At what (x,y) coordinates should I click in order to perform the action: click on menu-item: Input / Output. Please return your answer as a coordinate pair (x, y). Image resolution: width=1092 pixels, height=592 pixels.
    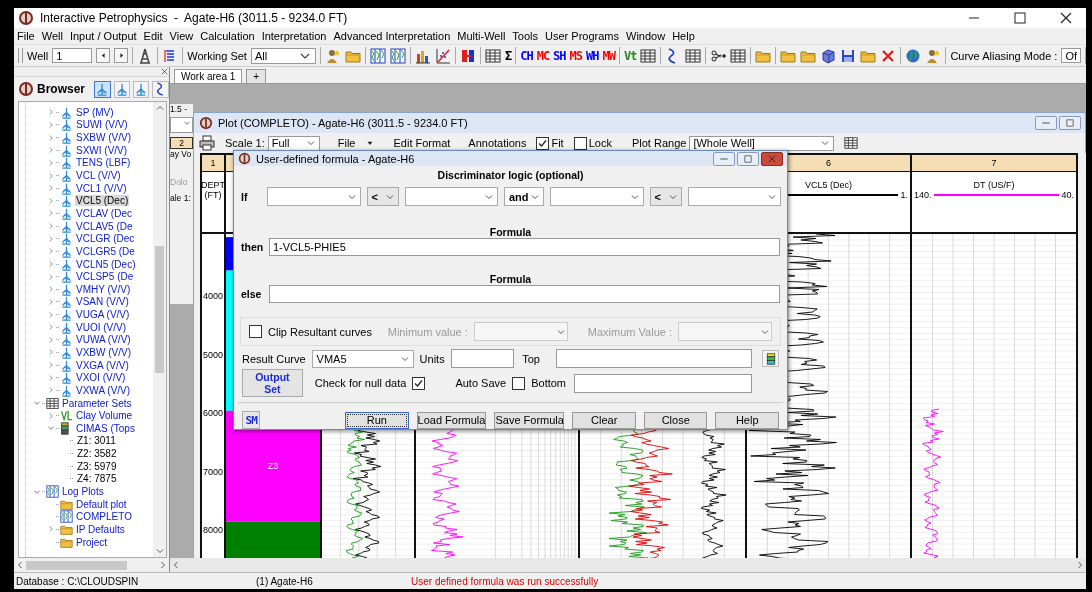
    Looking at the image, I should click on (103, 36).